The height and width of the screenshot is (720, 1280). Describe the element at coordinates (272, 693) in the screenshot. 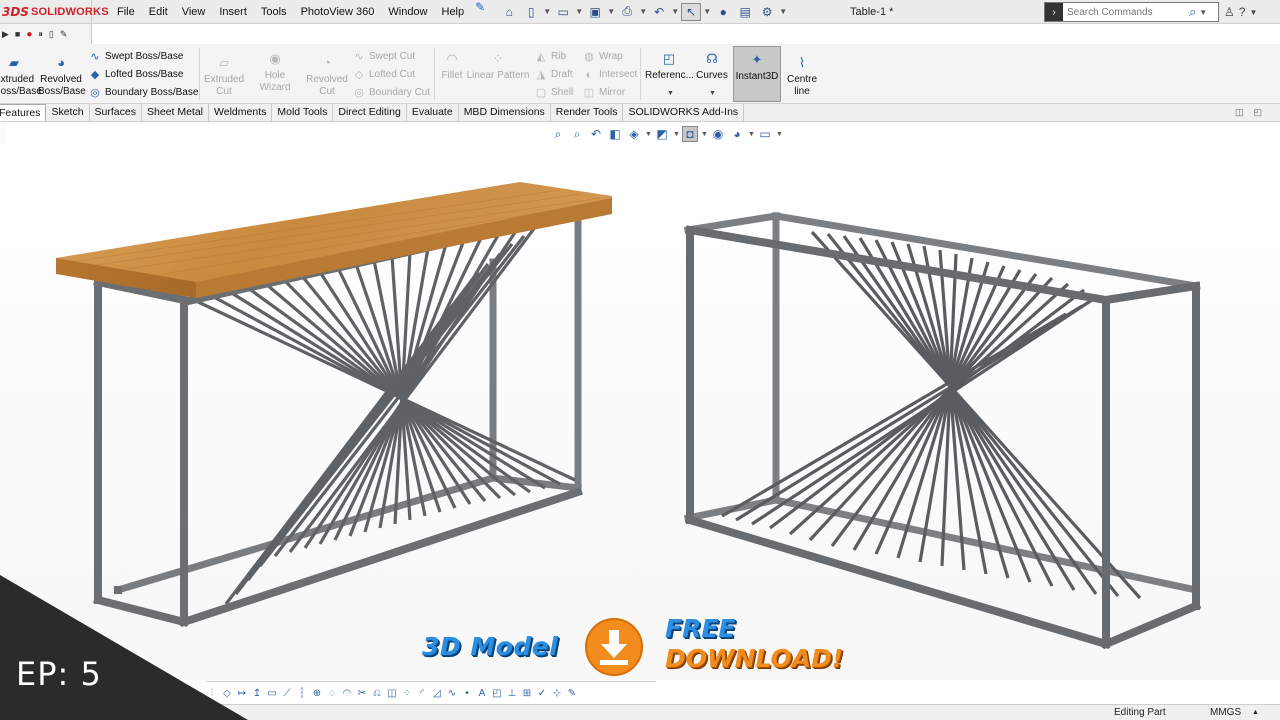

I see `rectangle-icon: ▭` at that location.